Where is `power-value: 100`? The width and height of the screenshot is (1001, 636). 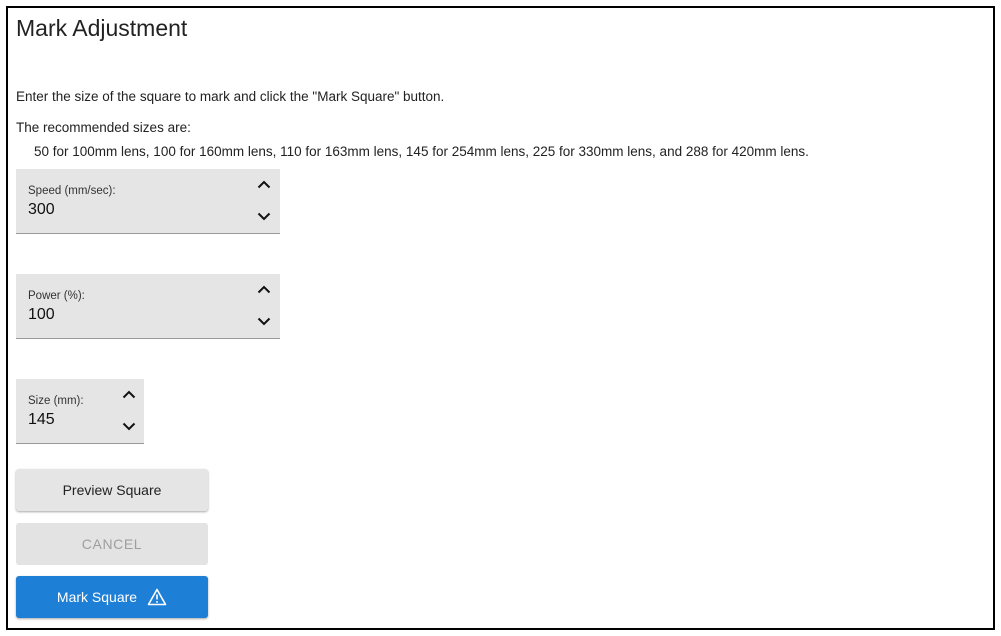
power-value: 100 is located at coordinates (41, 315).